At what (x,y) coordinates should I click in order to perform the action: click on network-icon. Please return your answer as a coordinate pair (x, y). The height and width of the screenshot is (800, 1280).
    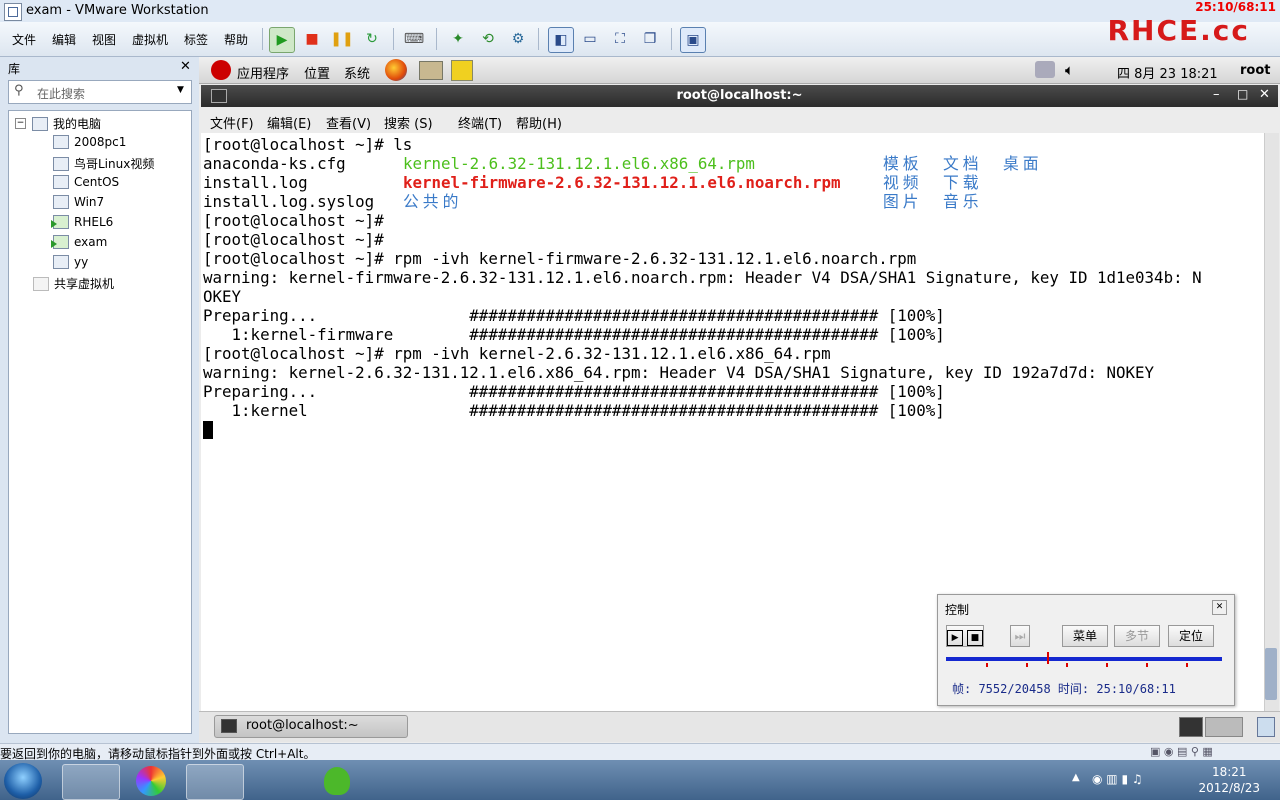
    Looking at the image, I should click on (1045, 69).